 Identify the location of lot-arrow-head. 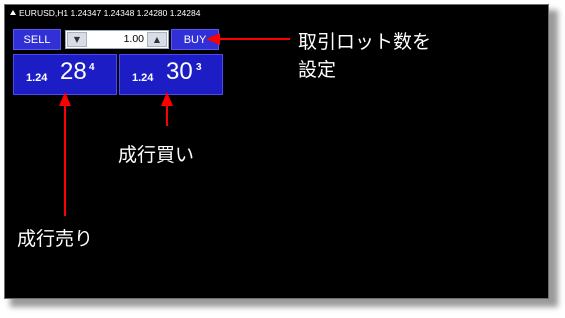
(213, 39).